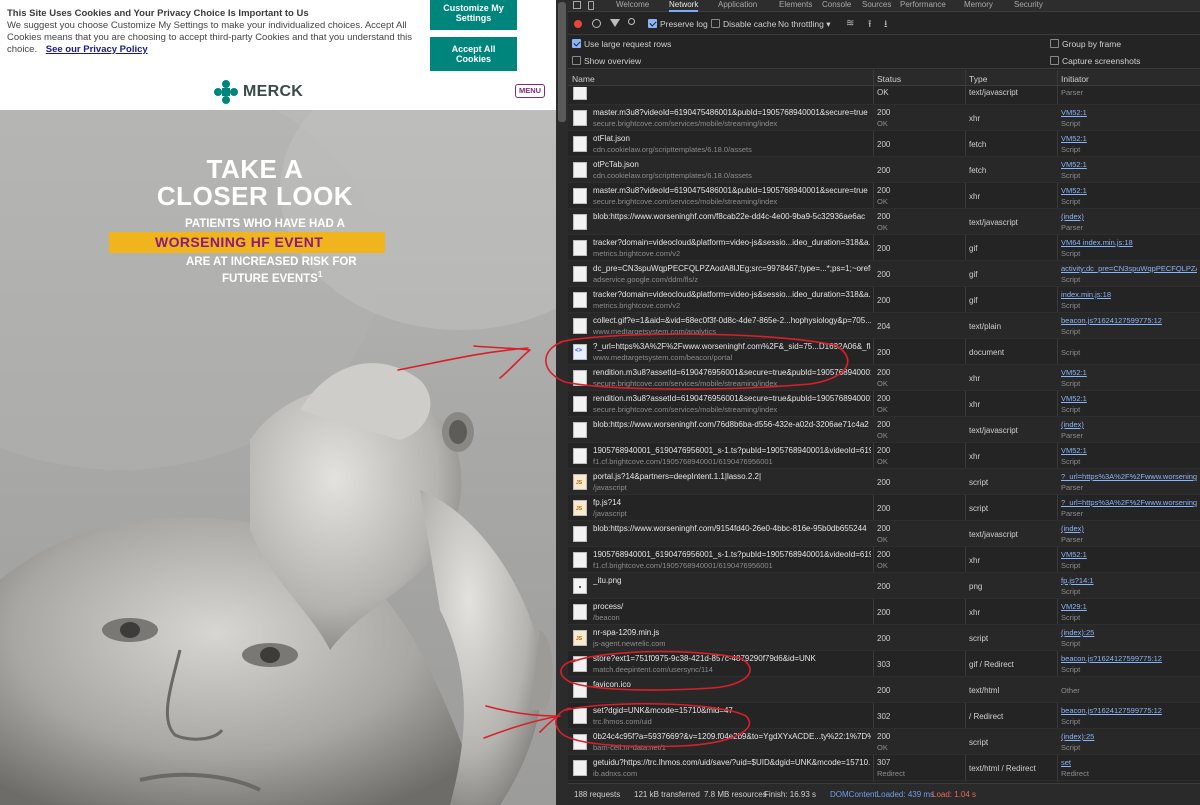  I want to click on clear-icon, so click(596, 23).